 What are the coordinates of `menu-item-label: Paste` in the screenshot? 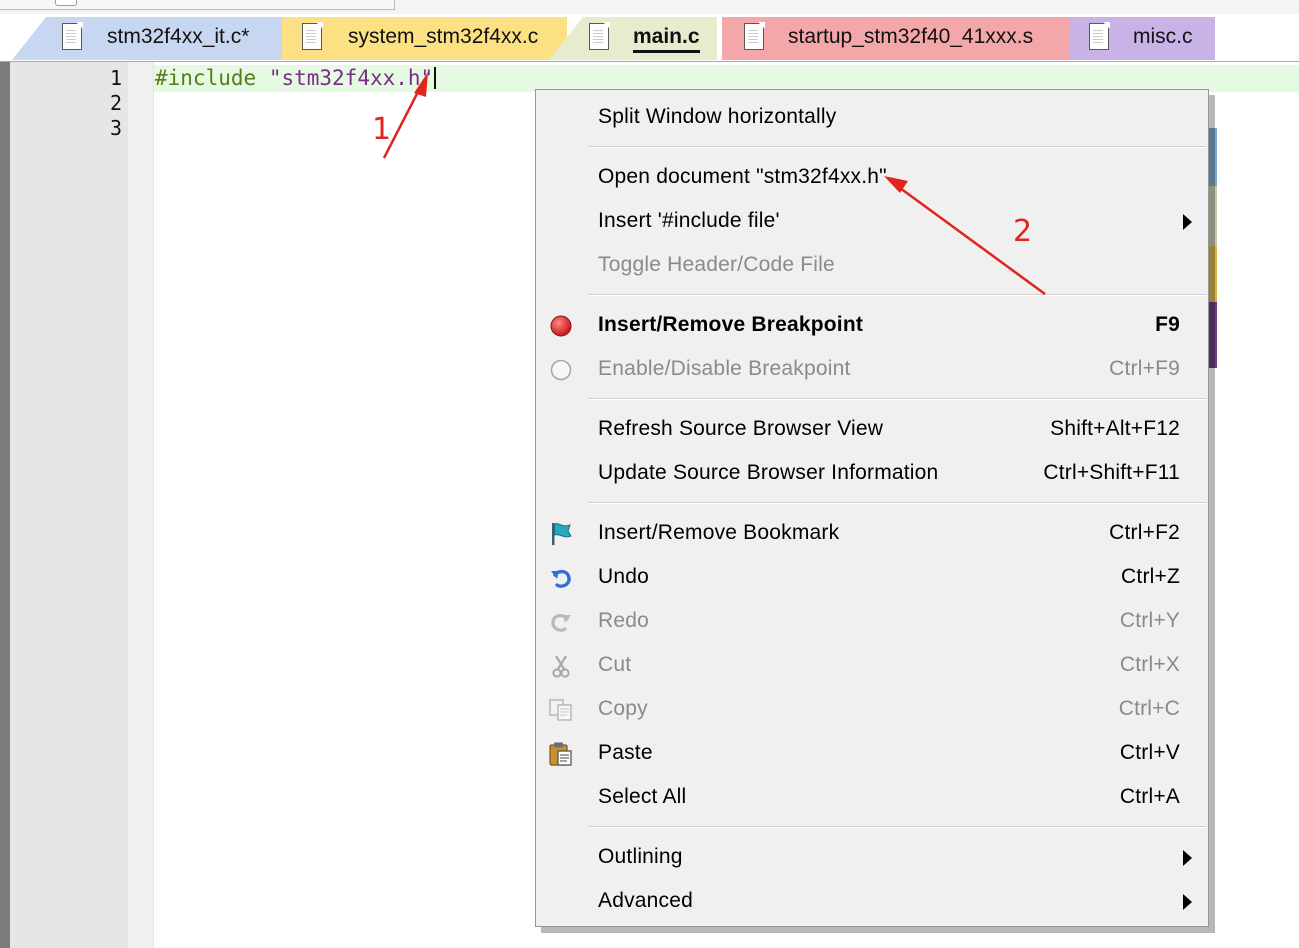 It's located at (625, 752).